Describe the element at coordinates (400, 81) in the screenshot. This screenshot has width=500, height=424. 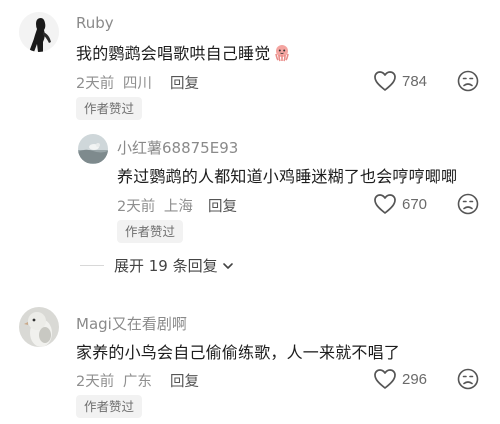
I see `like-button: 784` at that location.